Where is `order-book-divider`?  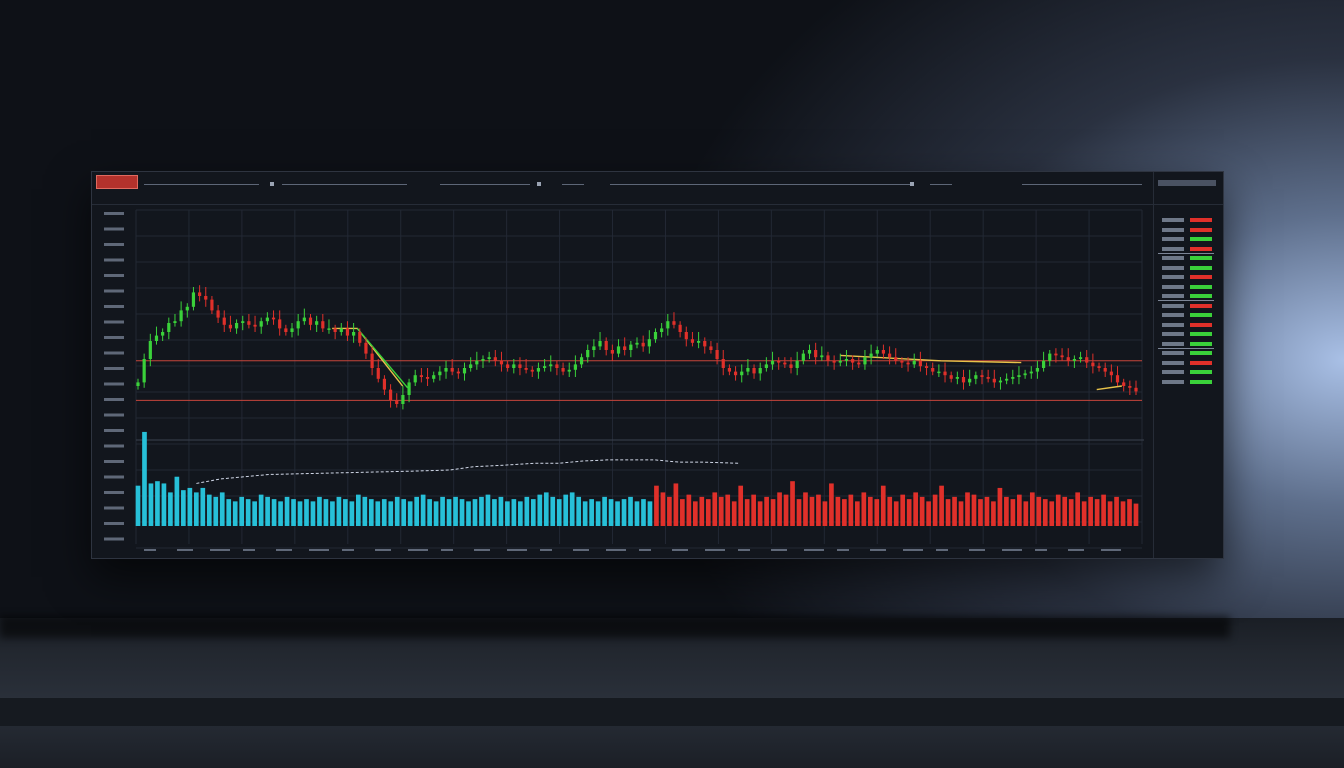
order-book-divider is located at coordinates (1186, 300).